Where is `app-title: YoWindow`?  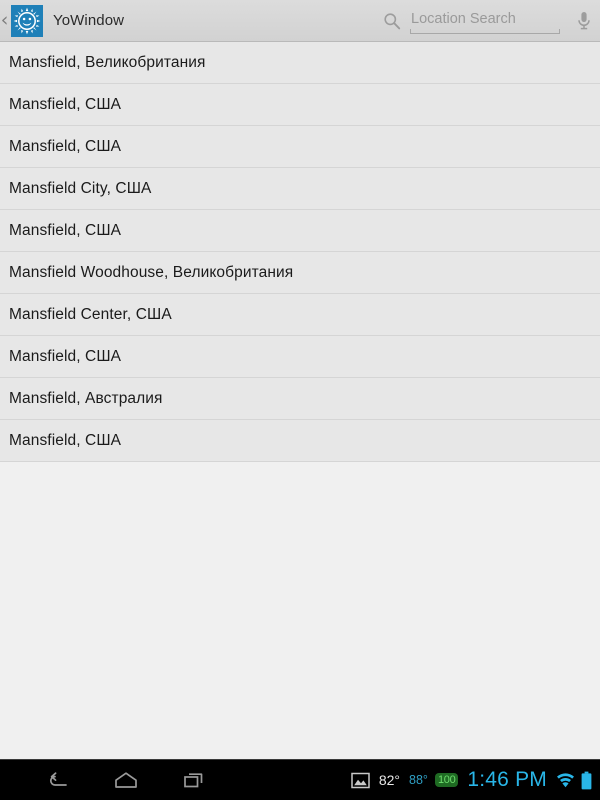 app-title: YoWindow is located at coordinates (89, 20).